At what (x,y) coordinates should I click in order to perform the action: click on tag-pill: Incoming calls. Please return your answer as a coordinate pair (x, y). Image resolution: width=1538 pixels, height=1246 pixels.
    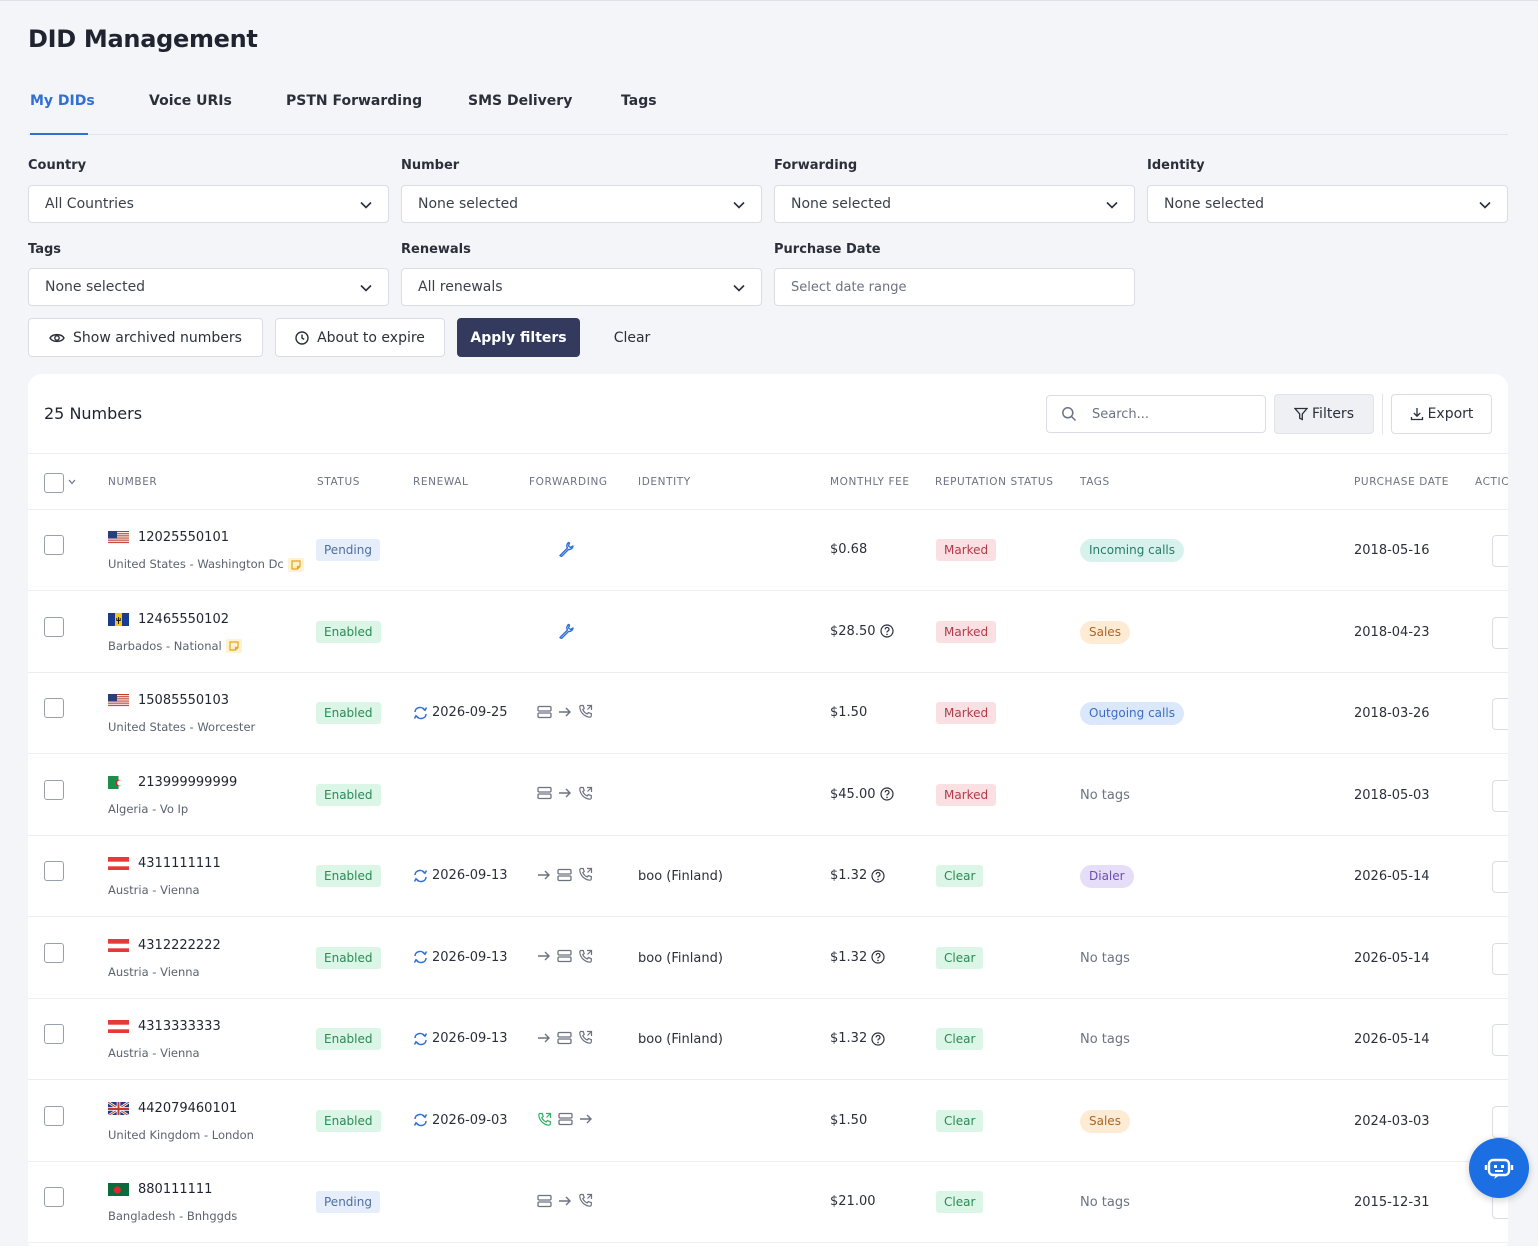
    Looking at the image, I should click on (1132, 550).